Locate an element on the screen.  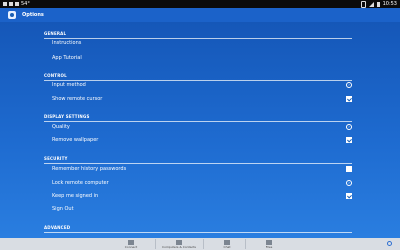
nav-label: Files is located at coordinates (269, 247).